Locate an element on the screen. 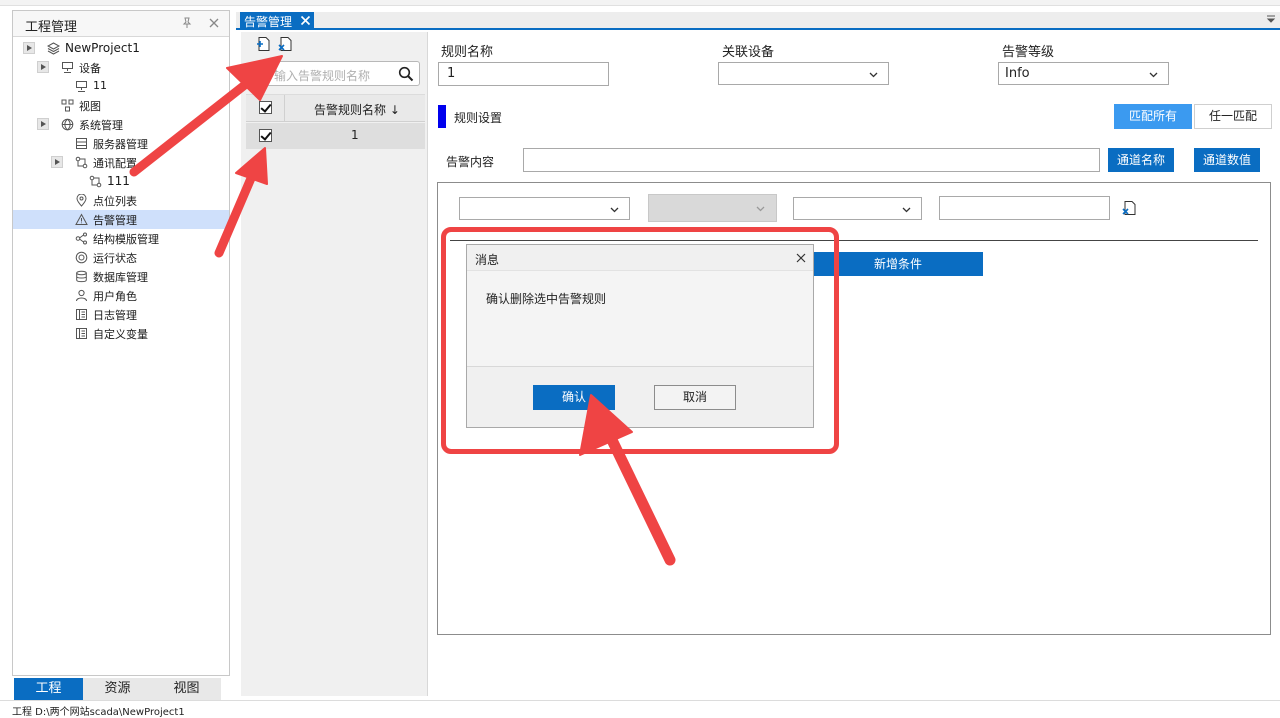  user-icon is located at coordinates (81, 295).